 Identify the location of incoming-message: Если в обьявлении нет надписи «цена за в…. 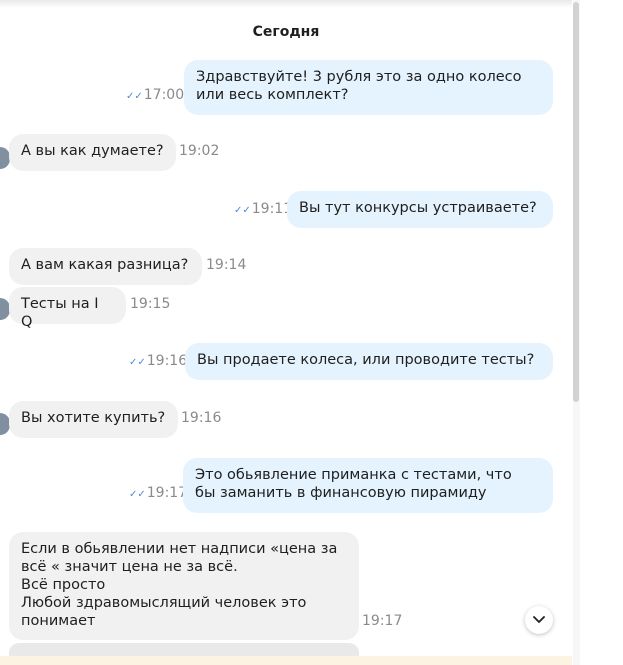
(184, 586).